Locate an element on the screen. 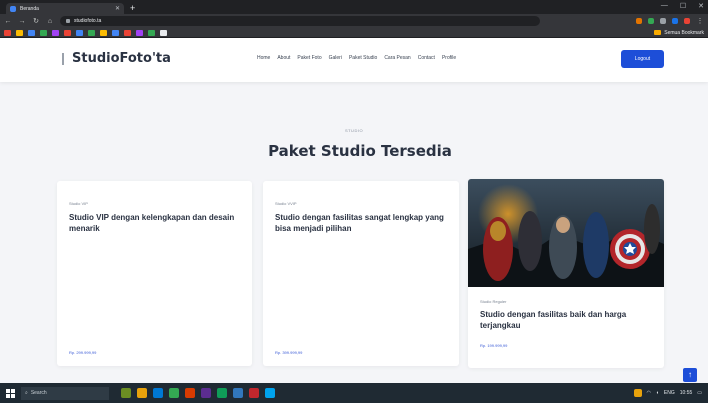 This screenshot has width=708, height=403. brand-name: StudioFoto'ta is located at coordinates (121, 58).